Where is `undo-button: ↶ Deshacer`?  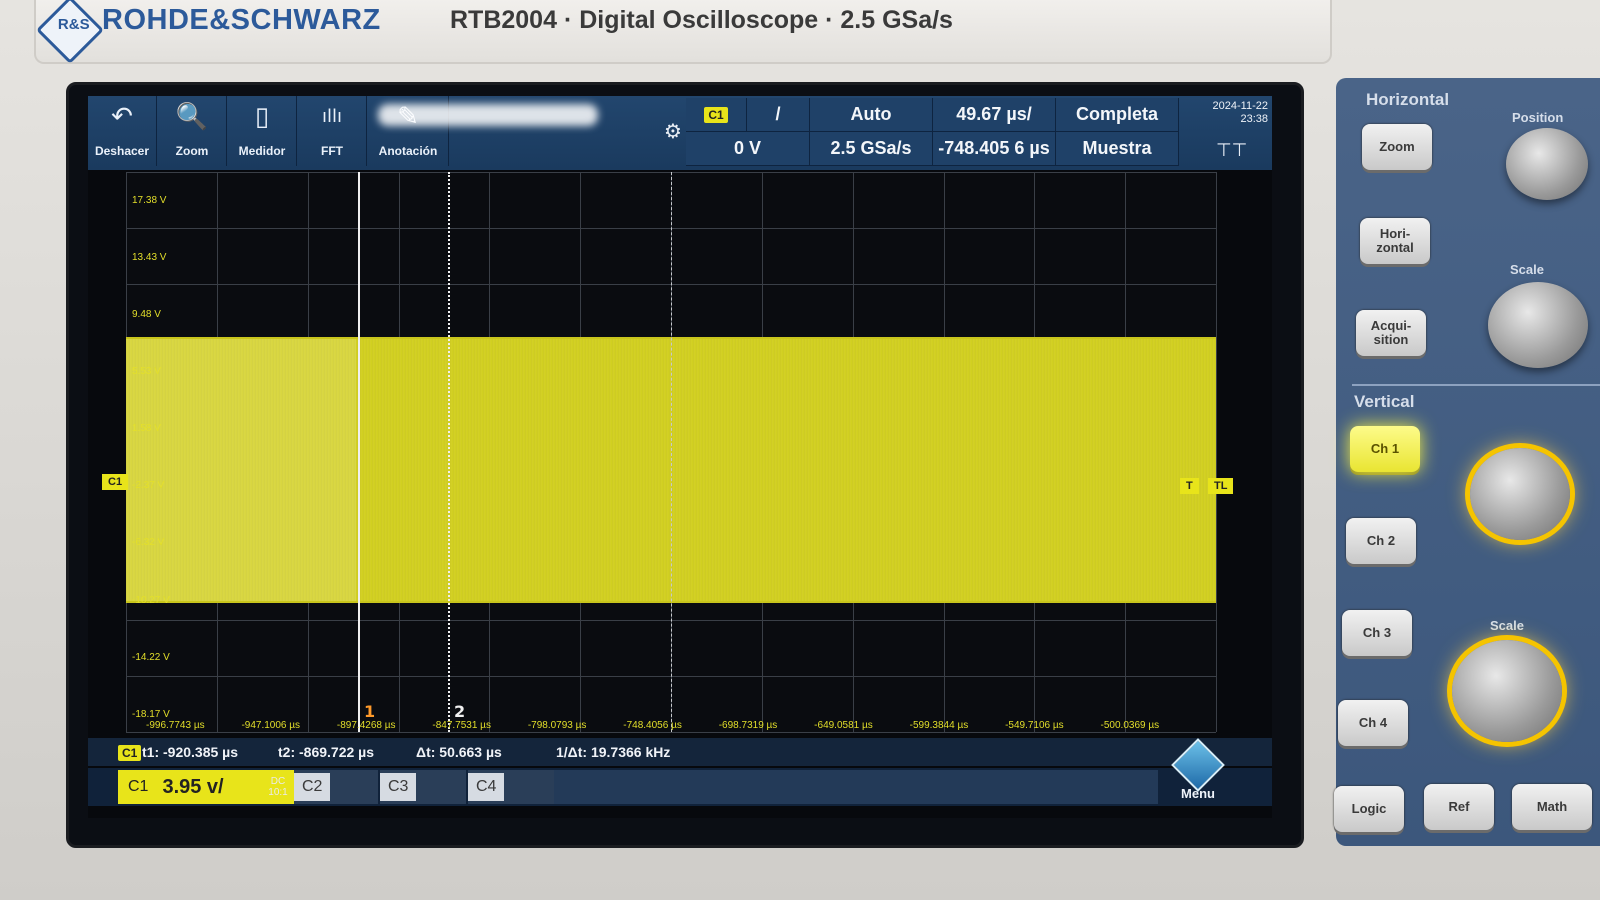 undo-button: ↶ Deshacer is located at coordinates (122, 131).